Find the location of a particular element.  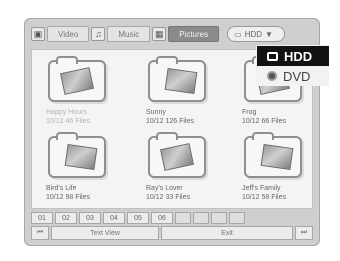

folder-item-happy-hours: Happy Hours 10/12 46 Files is located at coordinates (79, 94).